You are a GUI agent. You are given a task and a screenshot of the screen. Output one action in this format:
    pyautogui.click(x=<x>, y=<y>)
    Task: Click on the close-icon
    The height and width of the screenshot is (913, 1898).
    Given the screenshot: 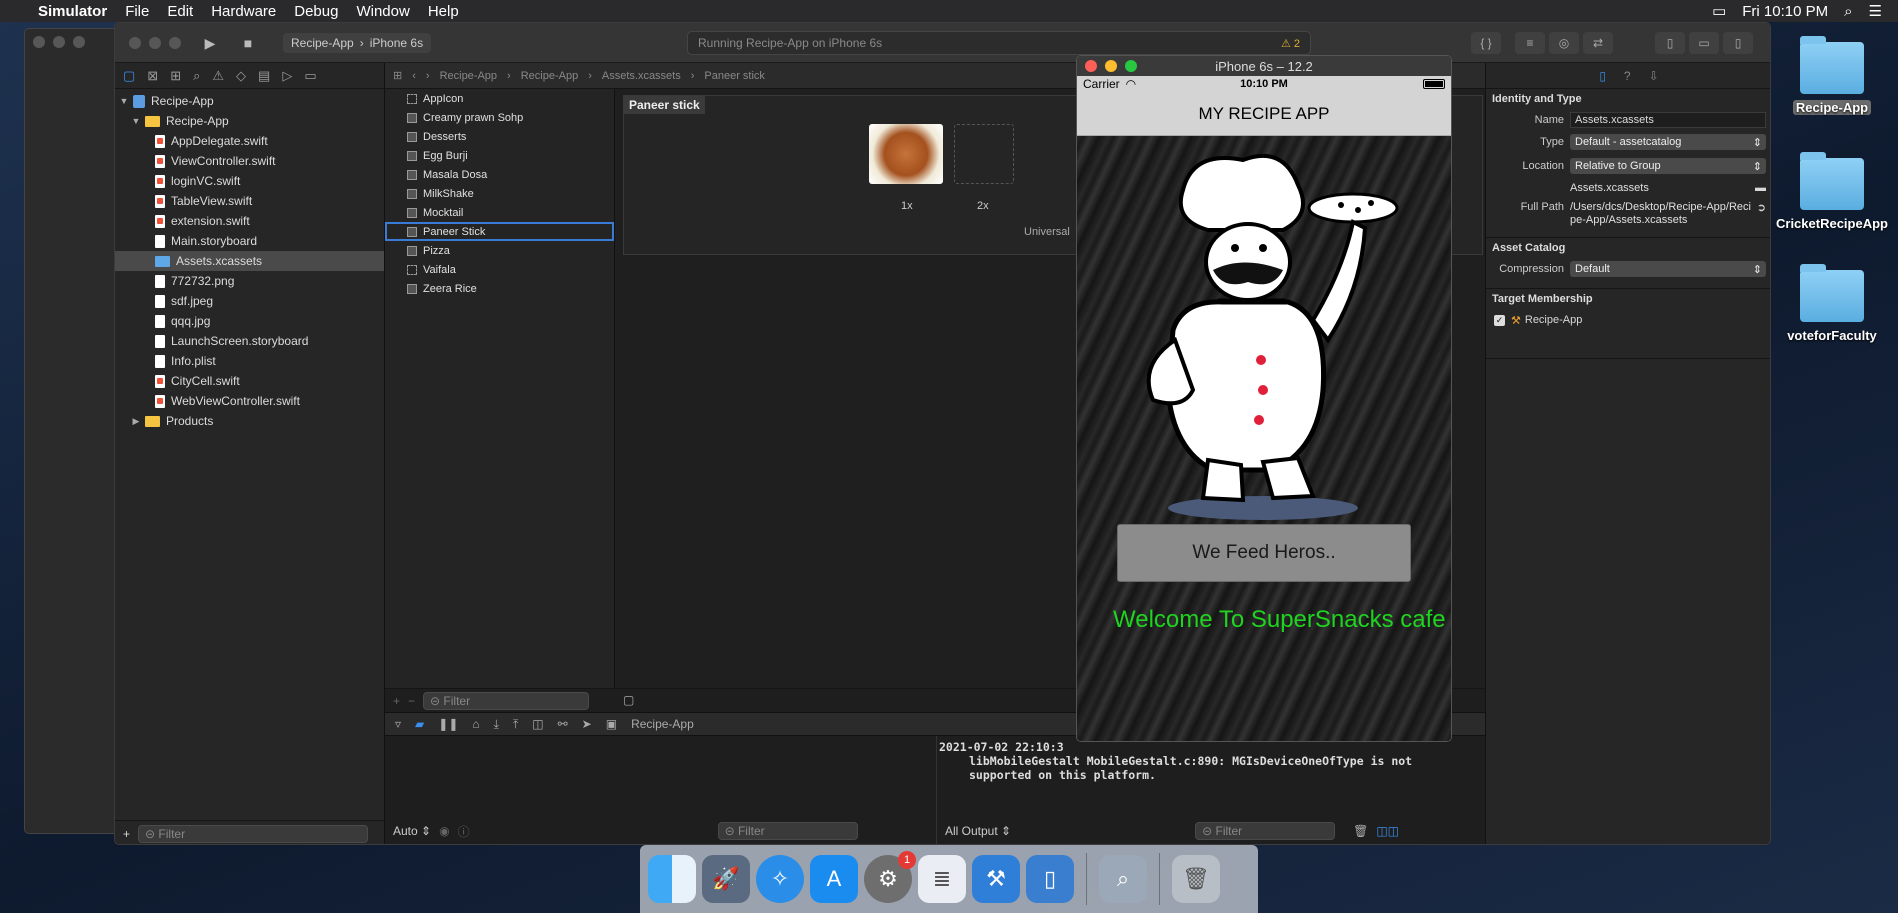 What is the action you would take?
    pyautogui.click(x=1091, y=66)
    